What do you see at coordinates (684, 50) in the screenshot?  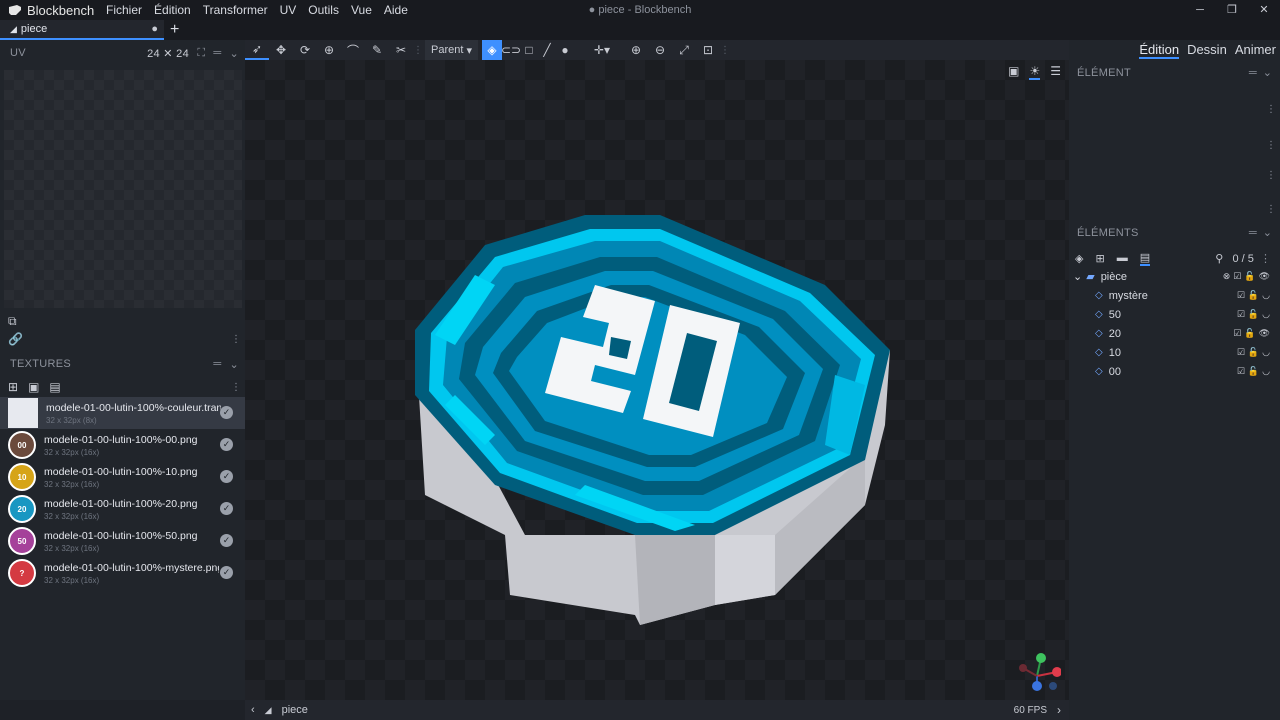 I see `fit-view-icon: ⤢` at bounding box center [684, 50].